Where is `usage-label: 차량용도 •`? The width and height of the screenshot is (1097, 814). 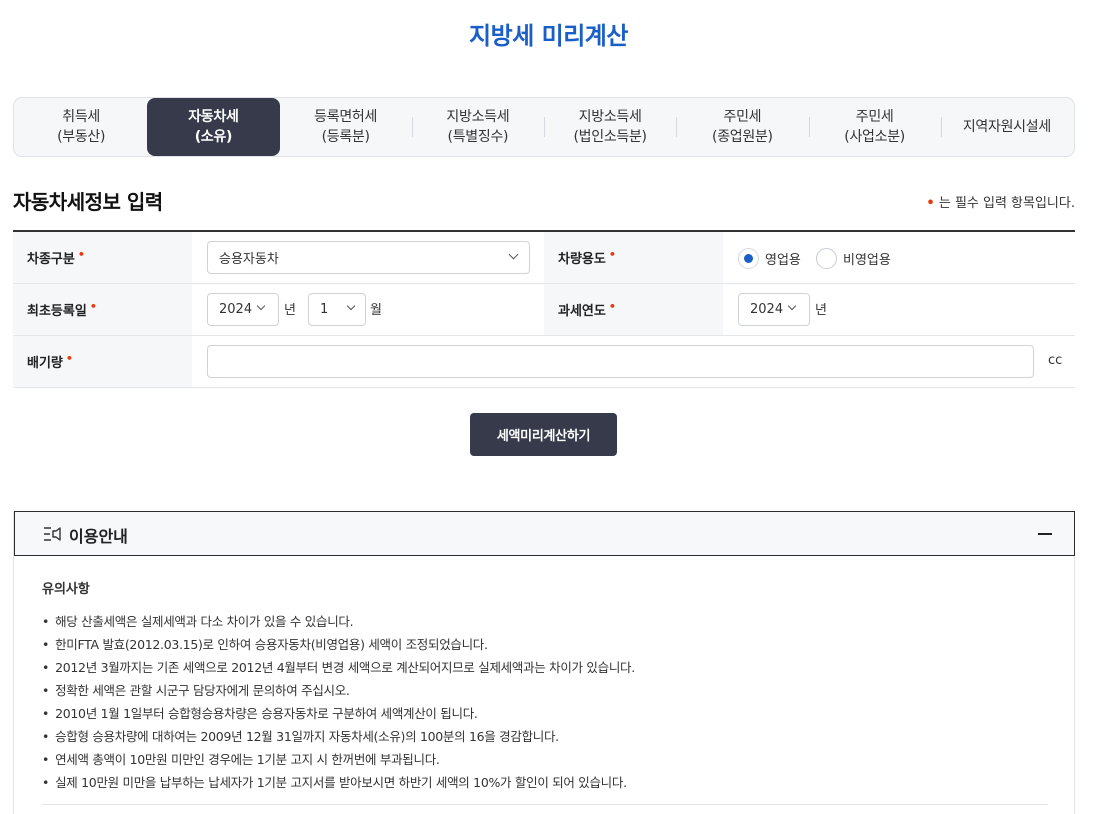 usage-label: 차량용도 • is located at coordinates (633, 257).